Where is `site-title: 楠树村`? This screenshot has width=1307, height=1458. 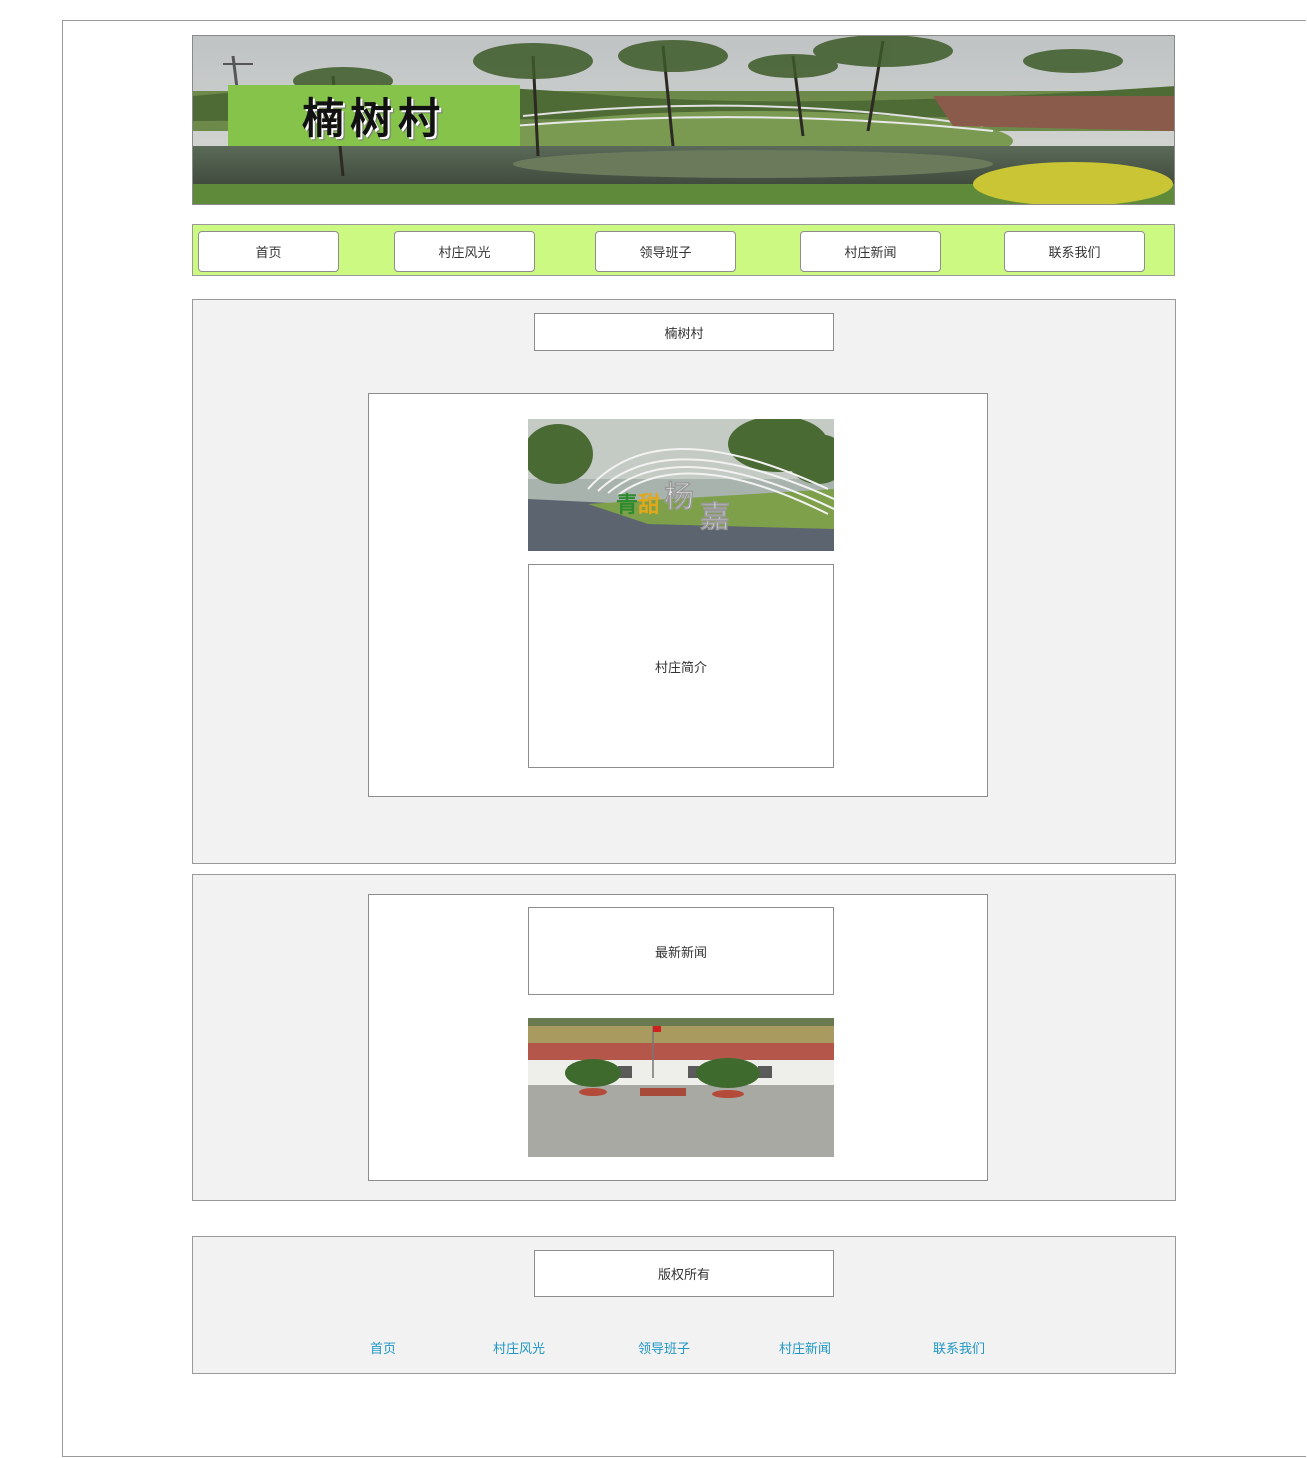
site-title: 楠树村 is located at coordinates (374, 115).